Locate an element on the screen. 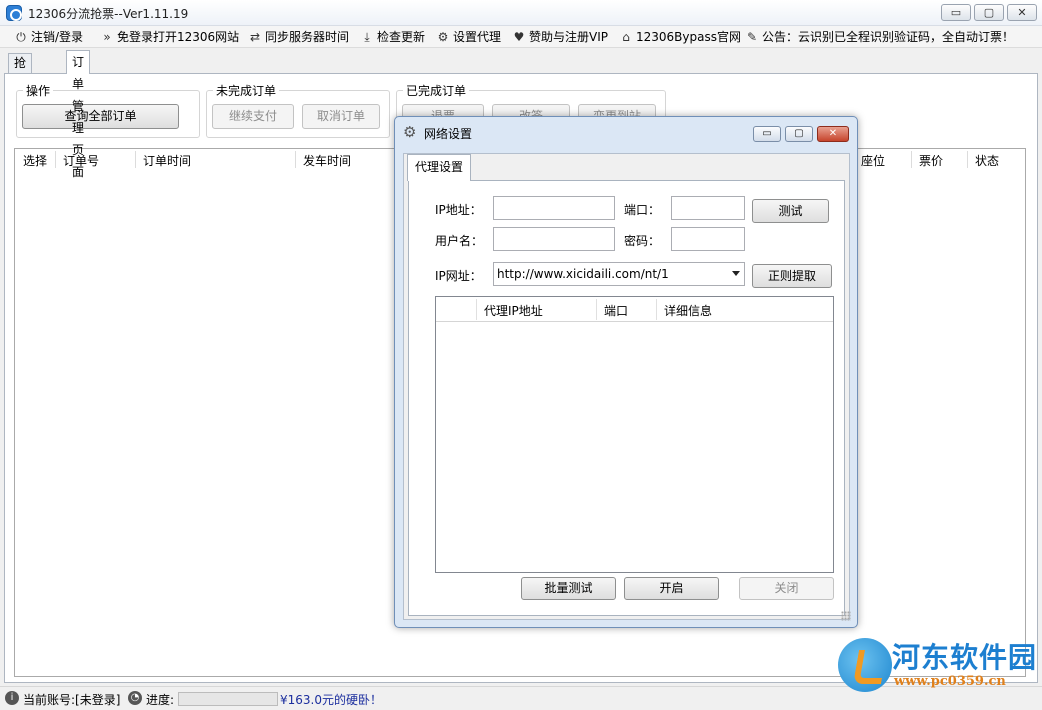 The image size is (1042, 710). info-icon: i is located at coordinates (12, 698).